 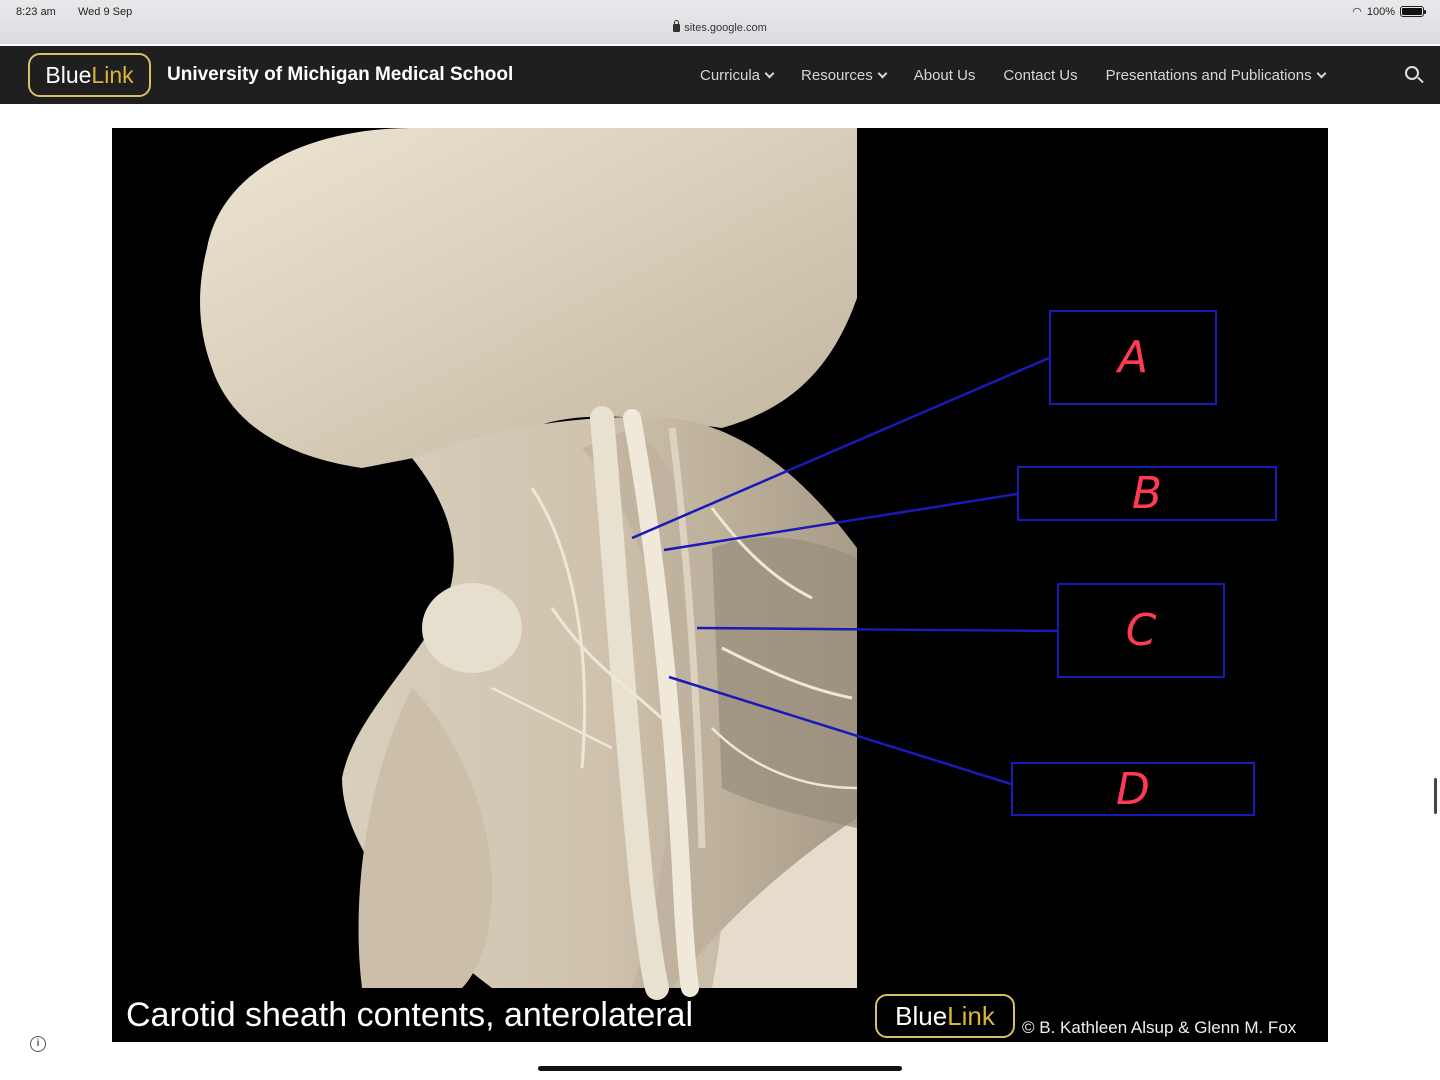 I want to click on nav-item-curricula: Curricula, so click(x=737, y=75).